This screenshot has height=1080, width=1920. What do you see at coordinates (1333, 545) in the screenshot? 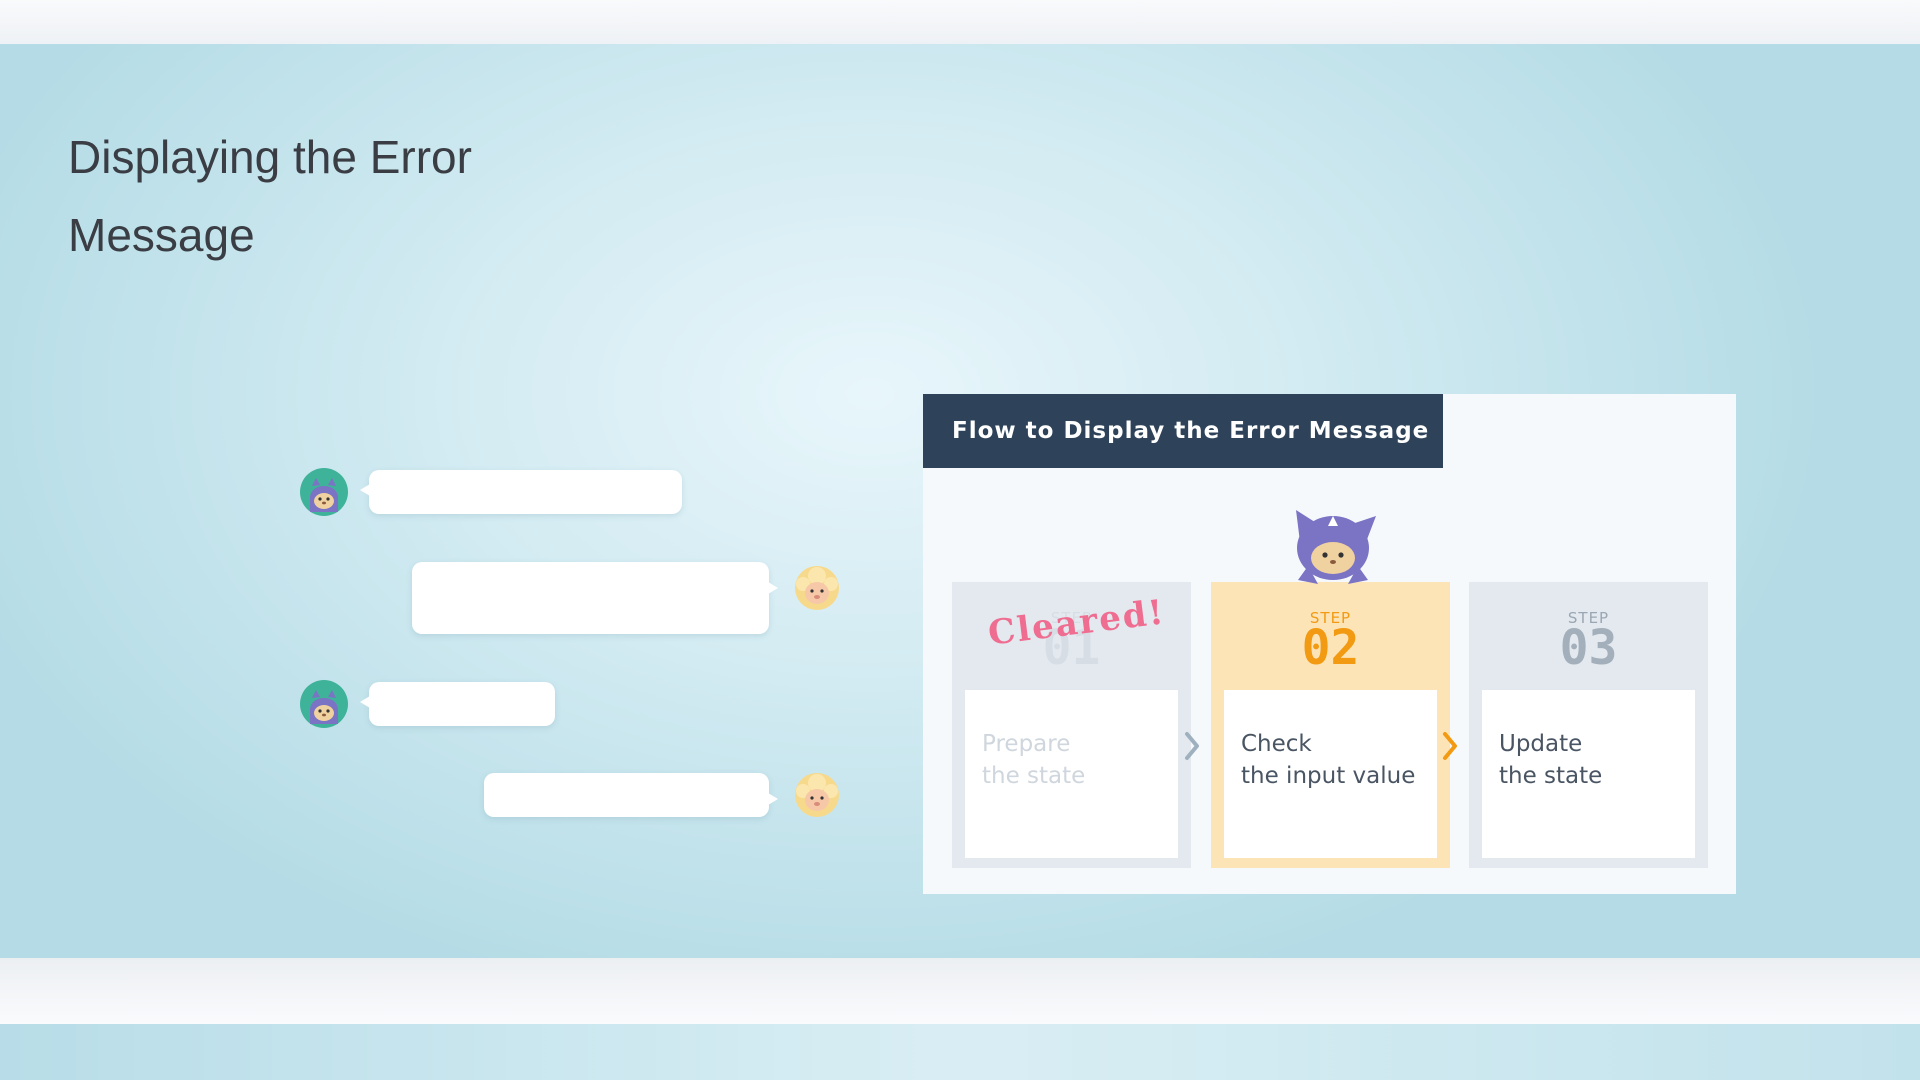
I see `purple-cat-mascot-icon` at bounding box center [1333, 545].